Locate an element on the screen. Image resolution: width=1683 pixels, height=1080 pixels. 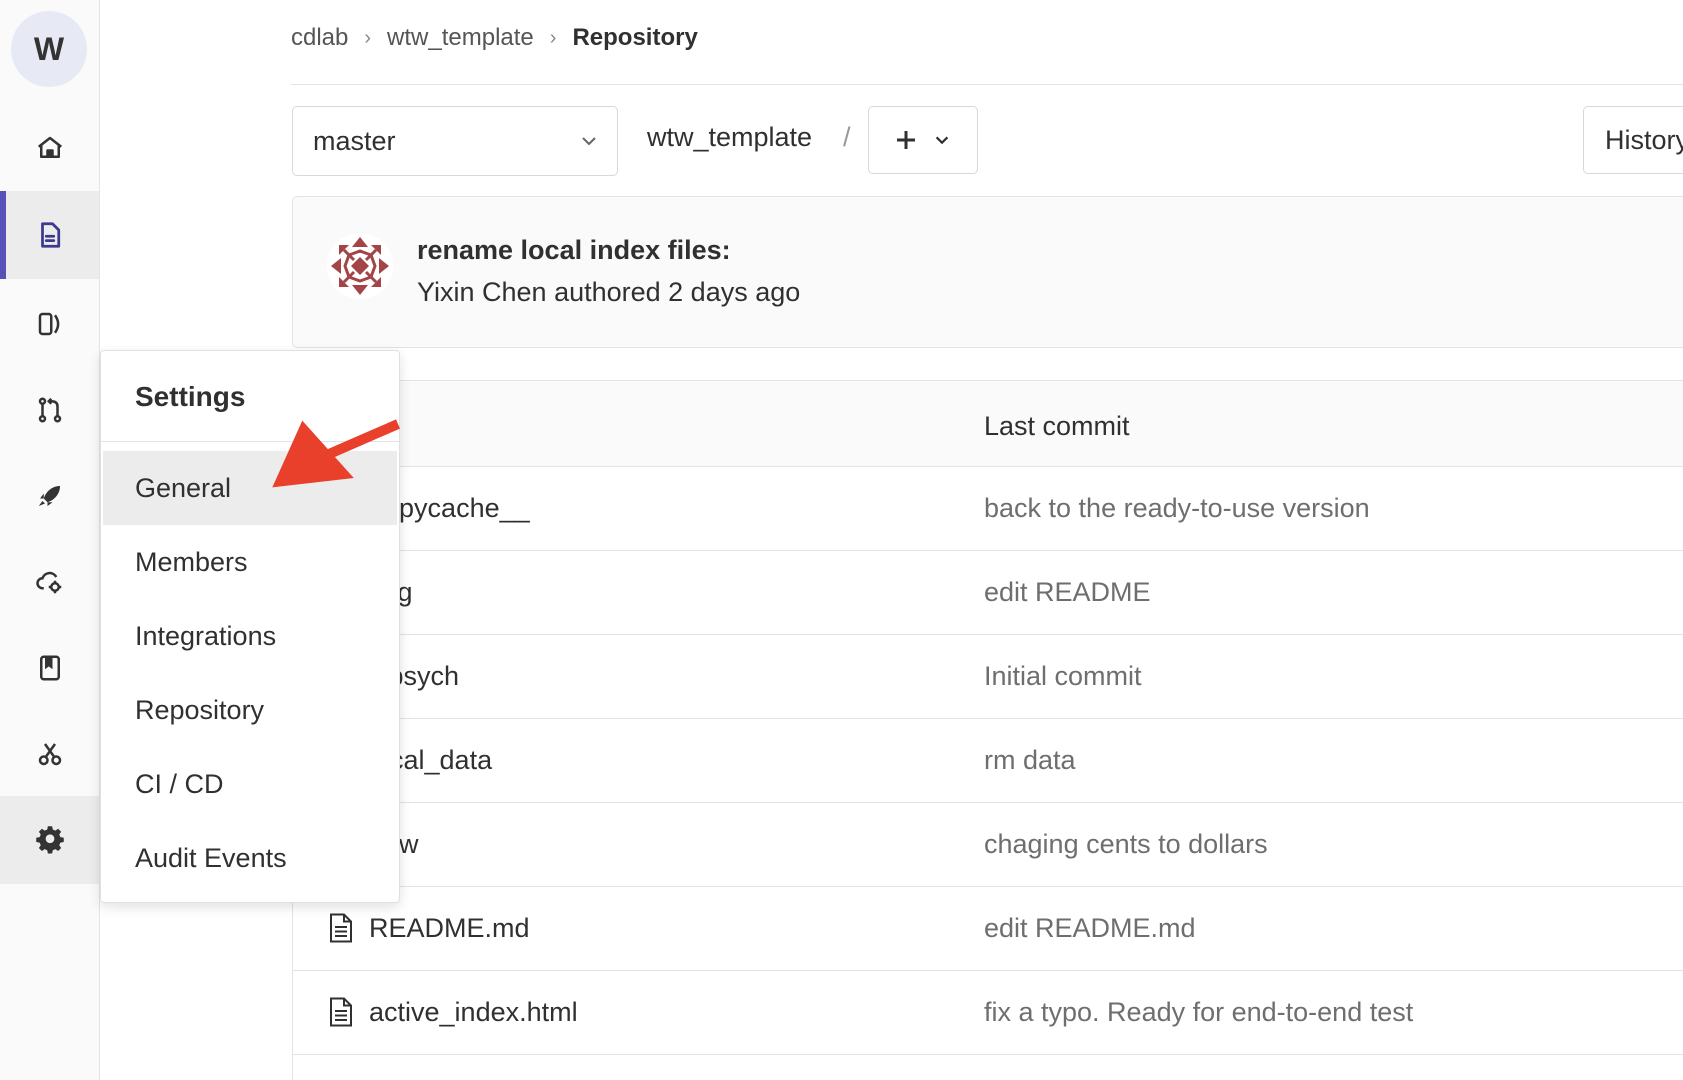
project-sidebar-rail: W is located at coordinates (50, 540).